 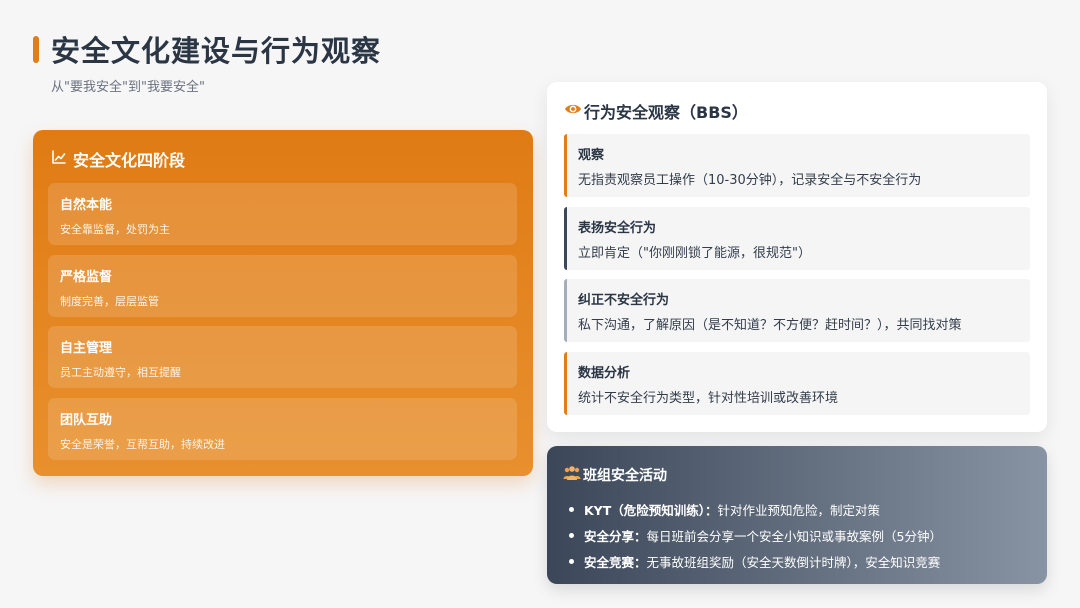 I want to click on activity-key: 安全分享：, so click(x=615, y=536).